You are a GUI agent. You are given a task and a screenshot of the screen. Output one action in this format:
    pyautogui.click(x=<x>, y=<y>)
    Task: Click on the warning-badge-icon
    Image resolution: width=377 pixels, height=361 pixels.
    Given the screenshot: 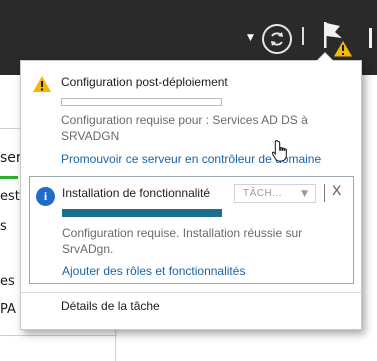 What is the action you would take?
    pyautogui.click(x=343, y=48)
    